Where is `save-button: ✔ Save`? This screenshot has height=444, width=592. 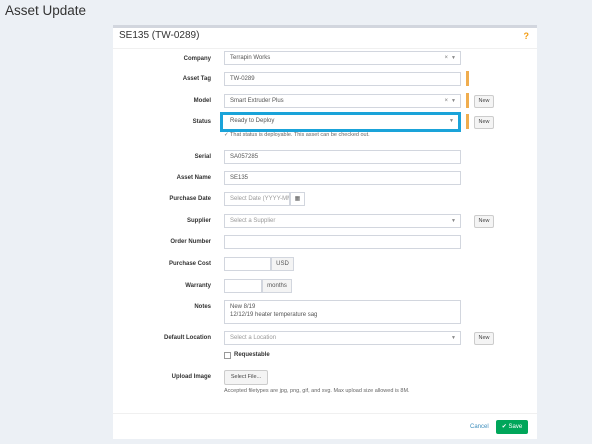
save-button: ✔ Save is located at coordinates (512, 427).